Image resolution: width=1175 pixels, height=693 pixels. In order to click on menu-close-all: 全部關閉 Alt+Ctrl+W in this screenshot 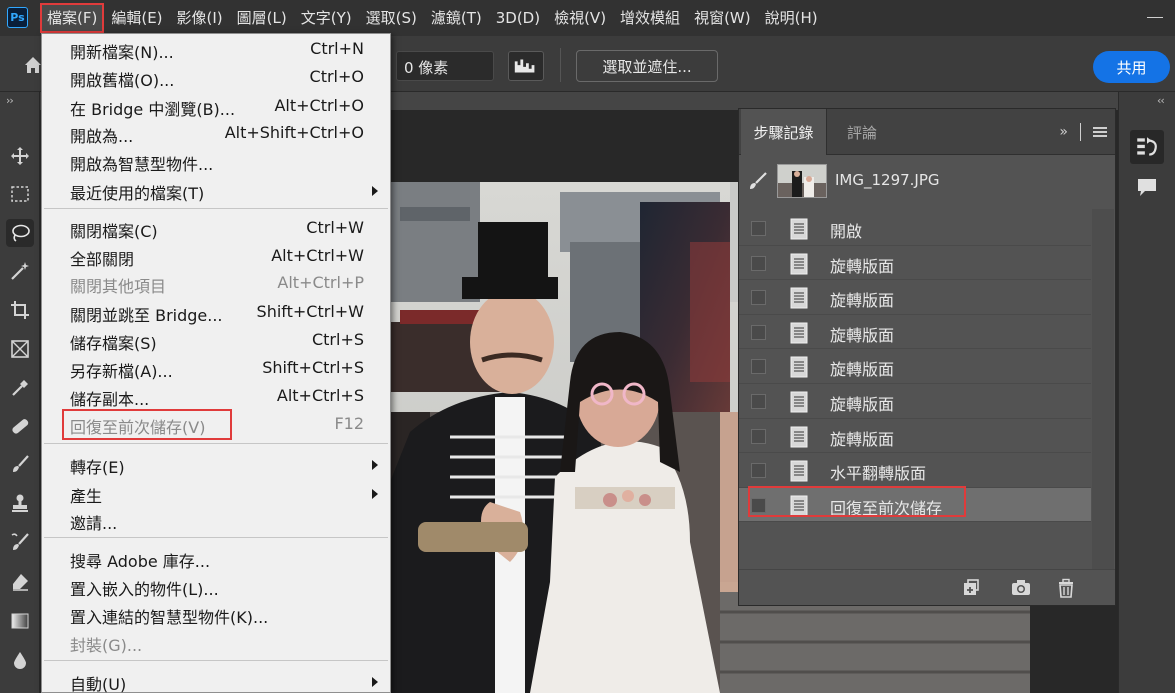, I will do `click(216, 256)`.